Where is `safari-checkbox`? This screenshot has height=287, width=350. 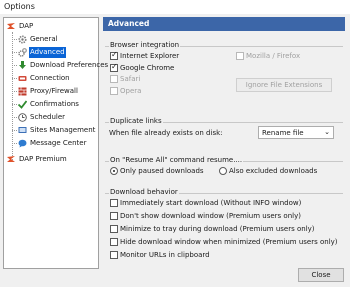 safari-checkbox is located at coordinates (114, 79).